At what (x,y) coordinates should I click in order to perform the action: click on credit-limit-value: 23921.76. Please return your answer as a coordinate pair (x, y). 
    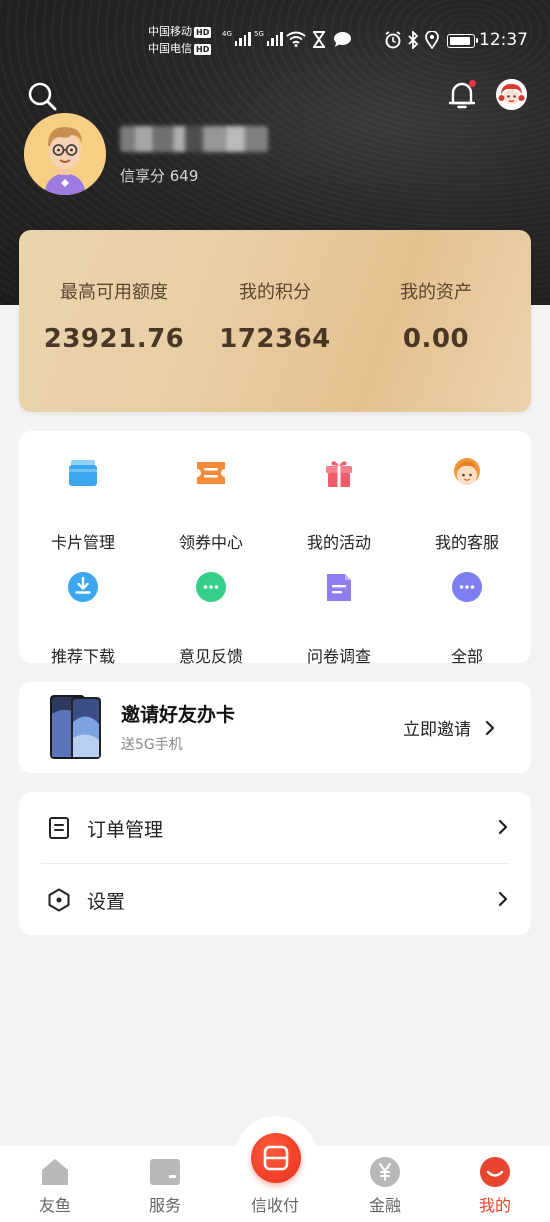
    Looking at the image, I should click on (114, 339).